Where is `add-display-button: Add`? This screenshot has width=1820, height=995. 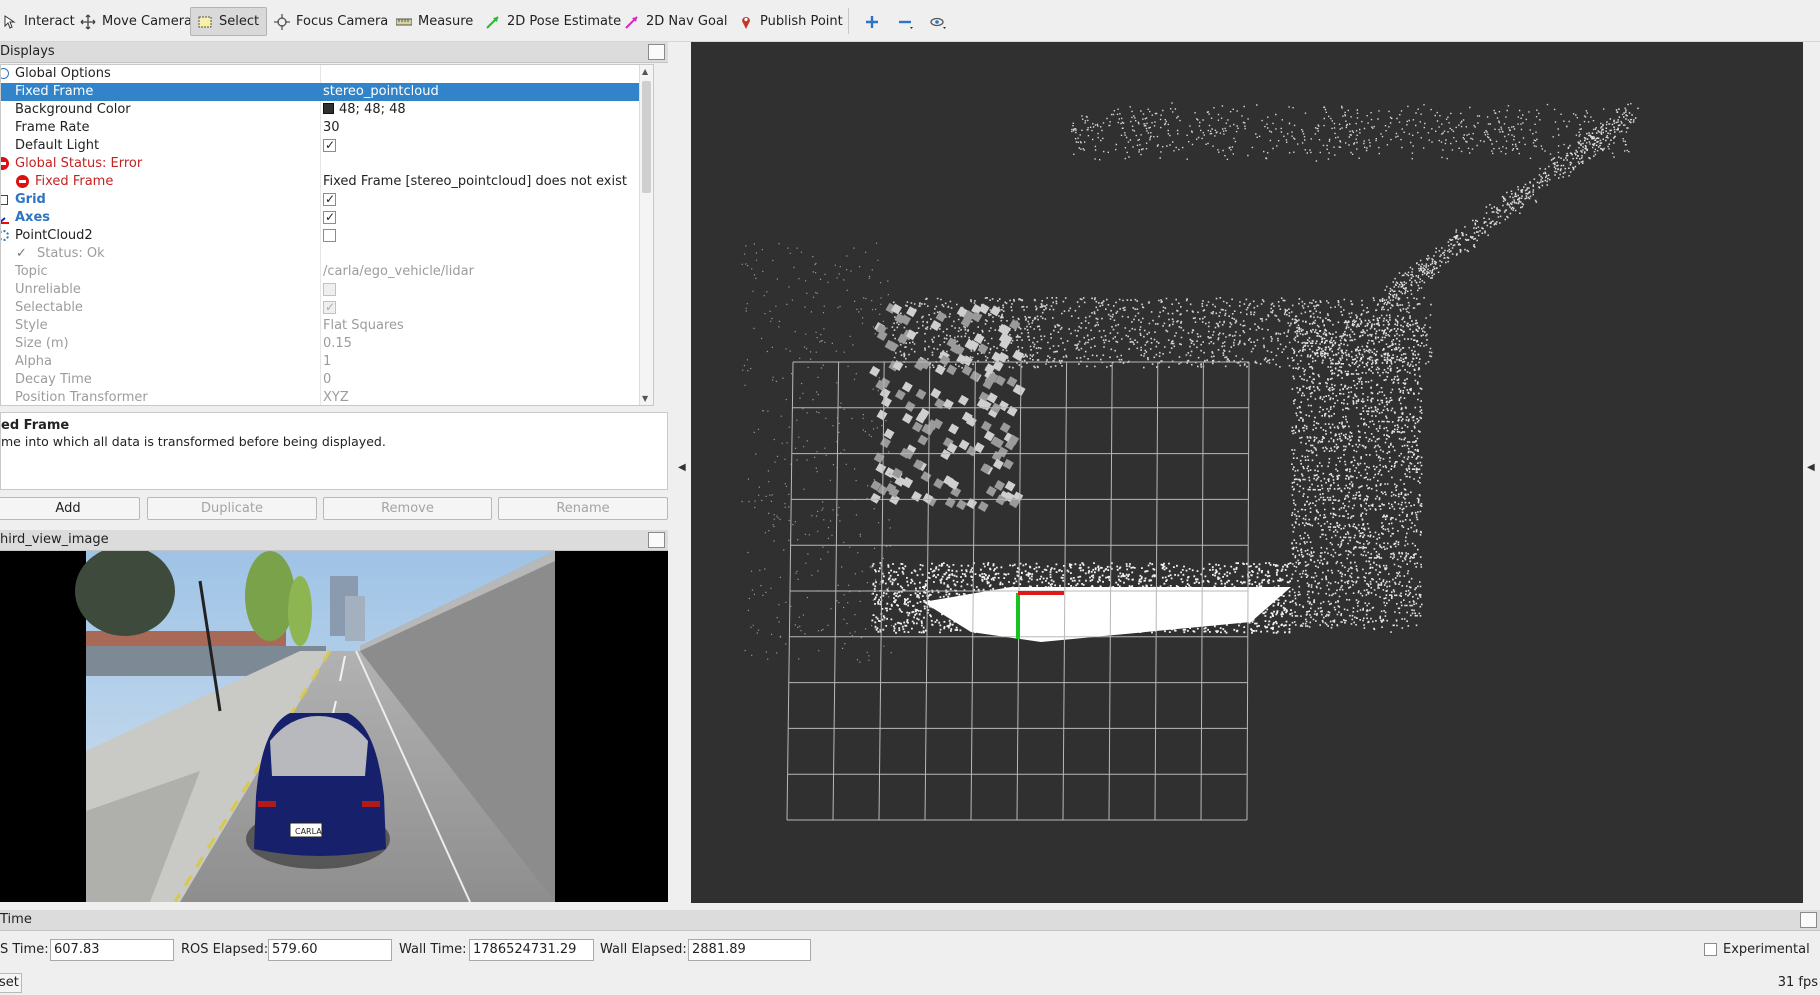
add-display-button: Add is located at coordinates (70, 508).